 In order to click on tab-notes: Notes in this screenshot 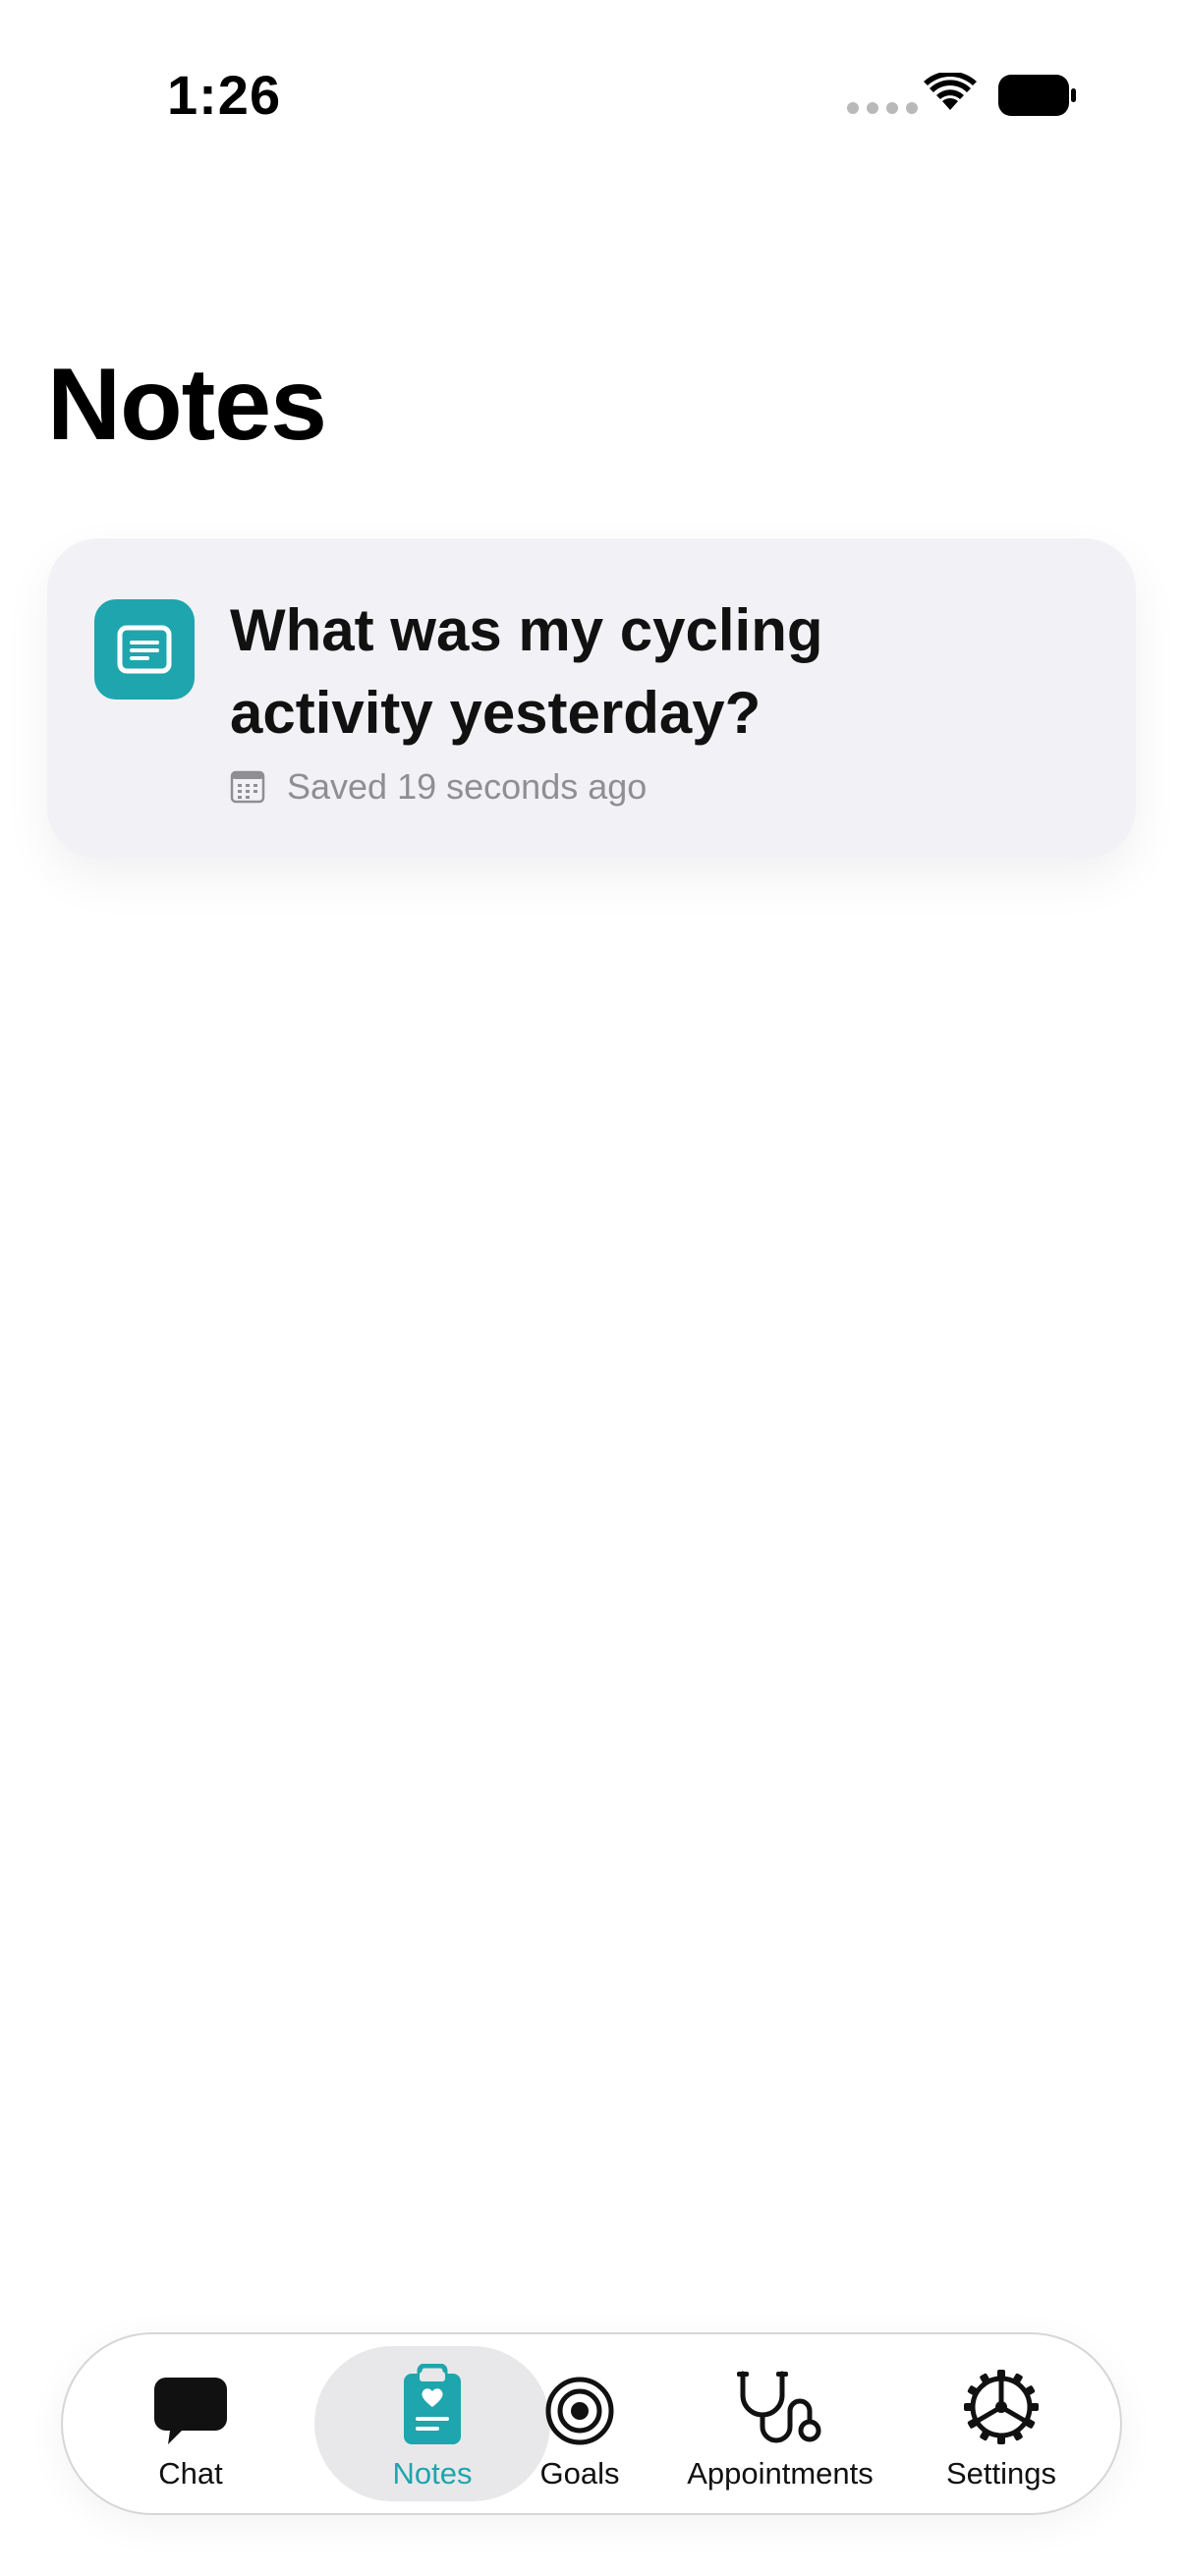, I will do `click(433, 2425)`.